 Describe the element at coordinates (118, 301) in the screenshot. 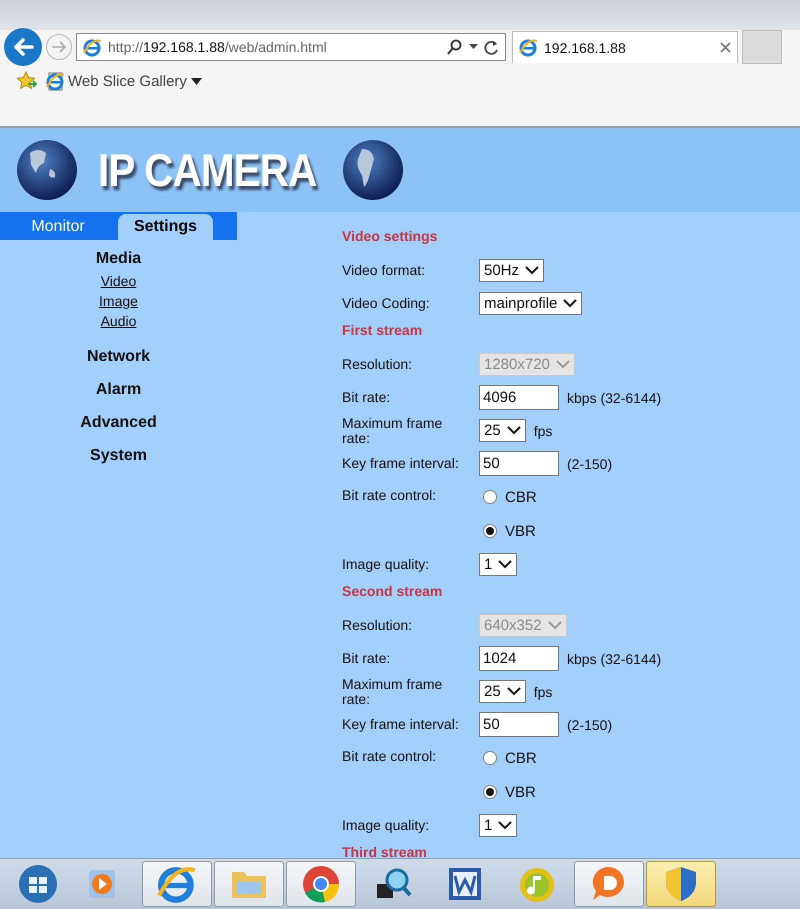

I see `sidebar-link: Image` at that location.